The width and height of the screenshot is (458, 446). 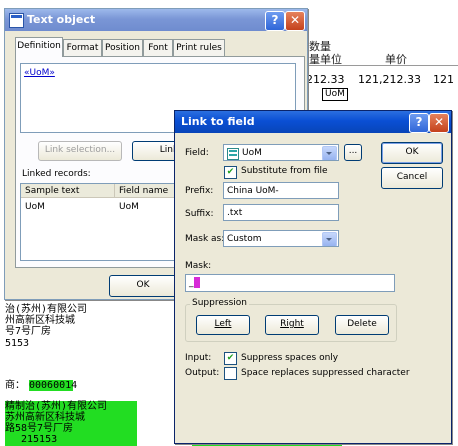 I want to click on doc-green-line-3: 路58号7号厂房, so click(x=71, y=428).